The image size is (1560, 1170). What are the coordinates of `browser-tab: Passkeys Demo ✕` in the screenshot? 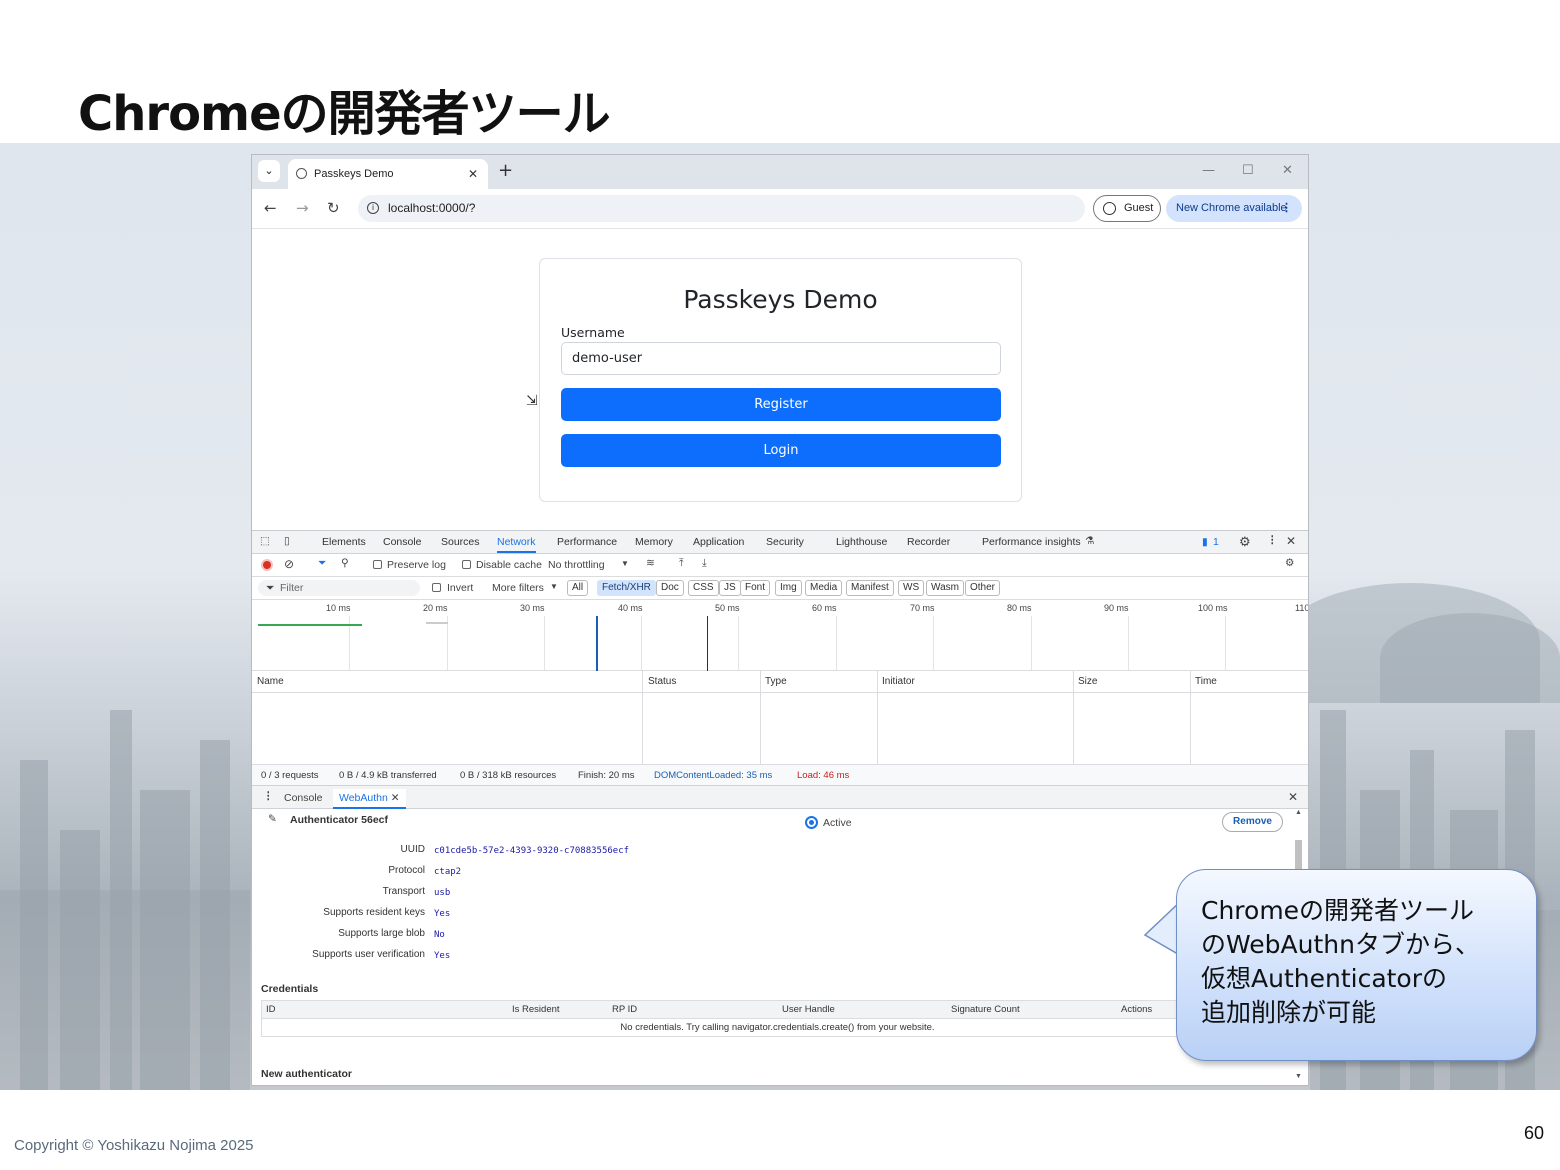 It's located at (388, 174).